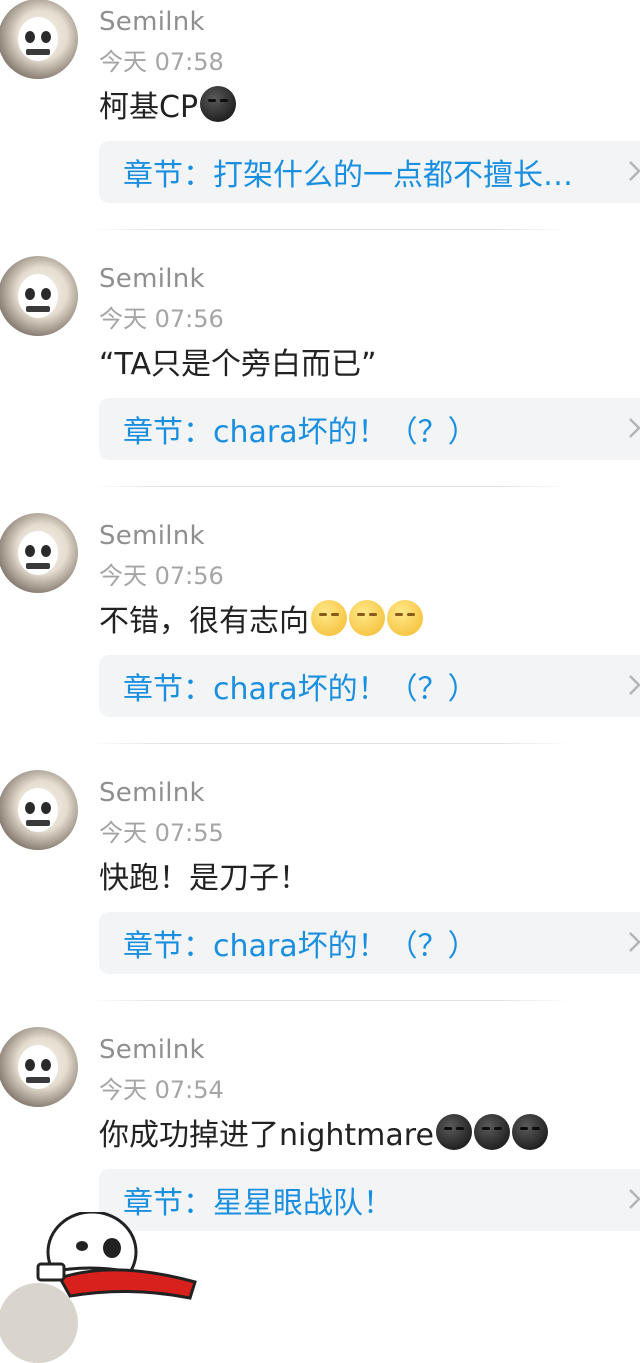 This screenshot has width=640, height=1363. I want to click on comment-text: 你成功掉进了nightmare, so click(323, 1132).